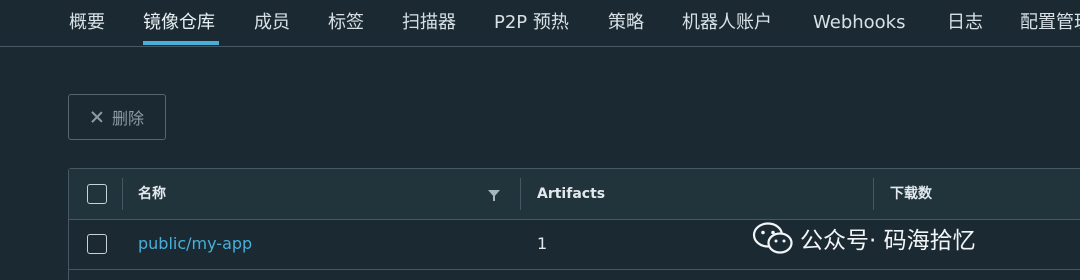 This screenshot has width=1080, height=280. I want to click on watermark: 公众号· 码海拾忆, so click(864, 238).